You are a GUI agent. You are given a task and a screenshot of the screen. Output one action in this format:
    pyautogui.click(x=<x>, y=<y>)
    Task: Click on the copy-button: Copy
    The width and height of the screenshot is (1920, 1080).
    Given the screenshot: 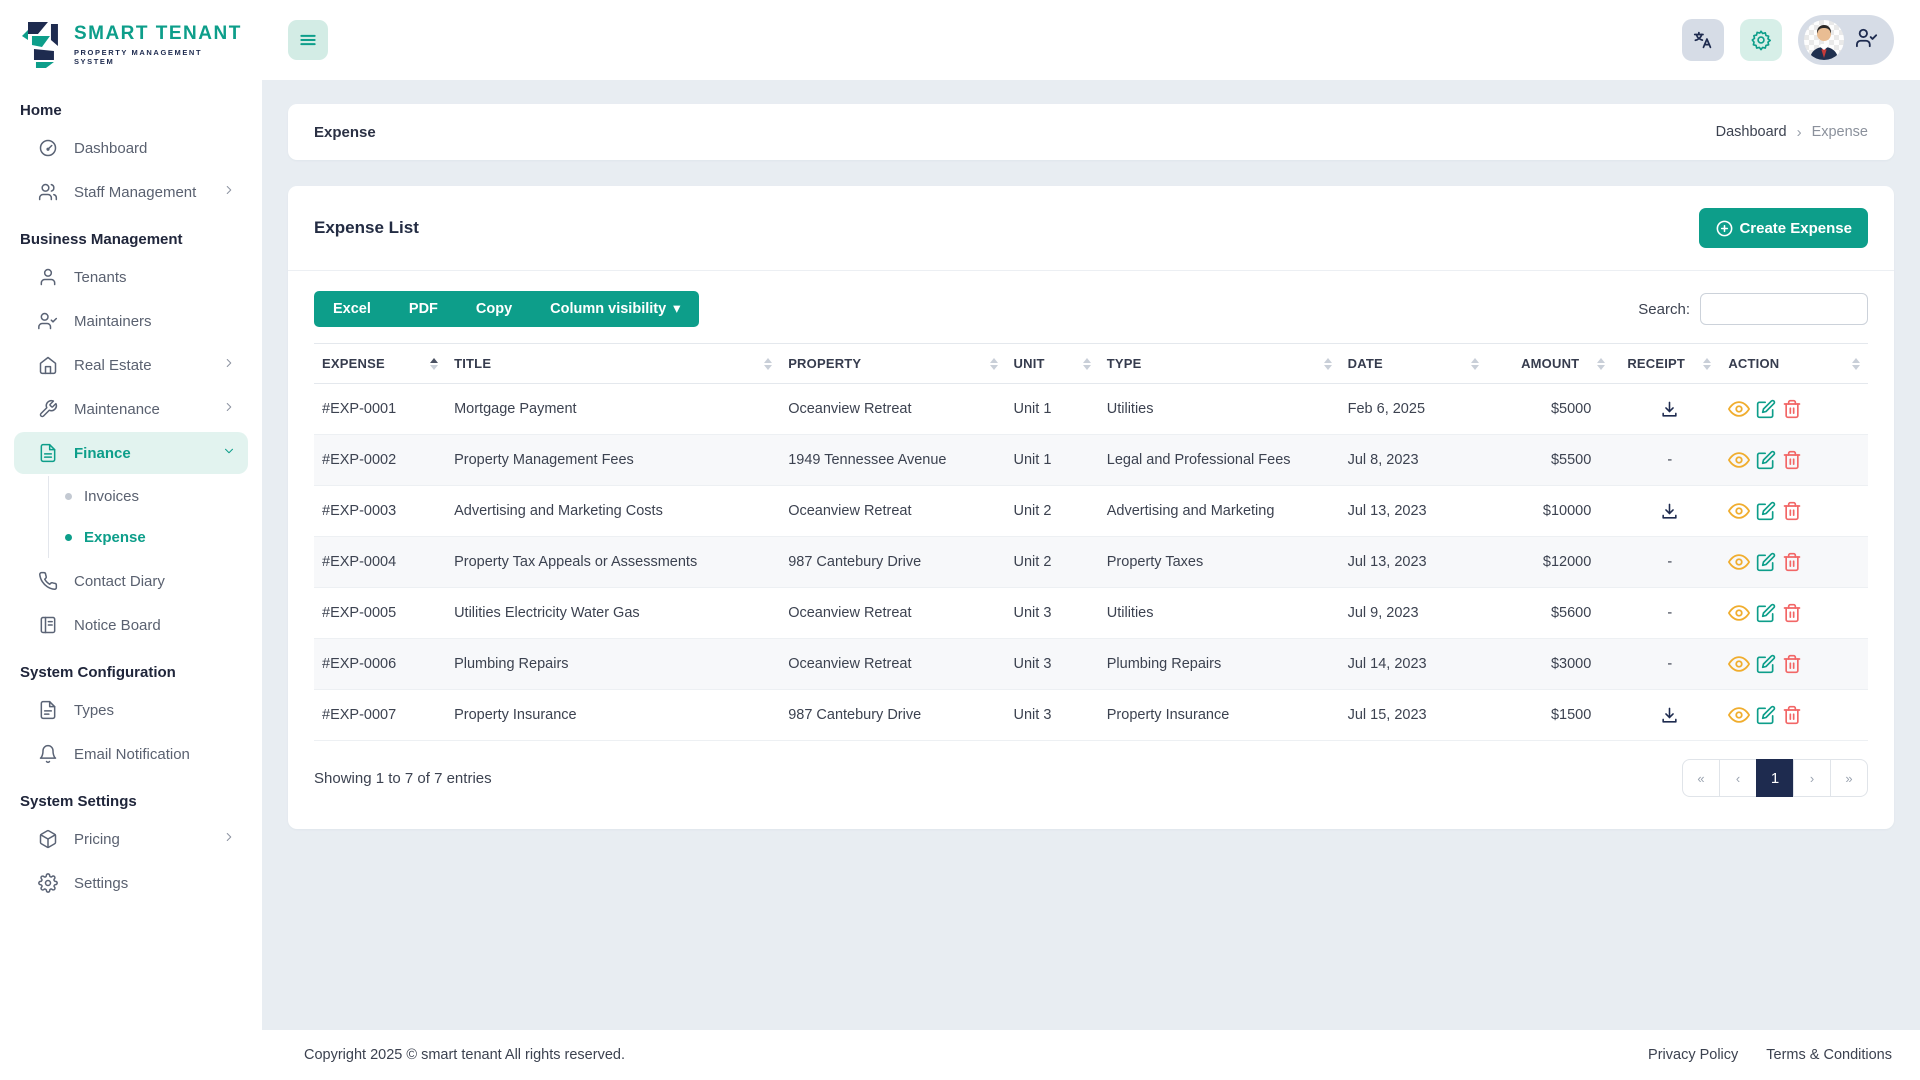 What is the action you would take?
    pyautogui.click(x=494, y=309)
    